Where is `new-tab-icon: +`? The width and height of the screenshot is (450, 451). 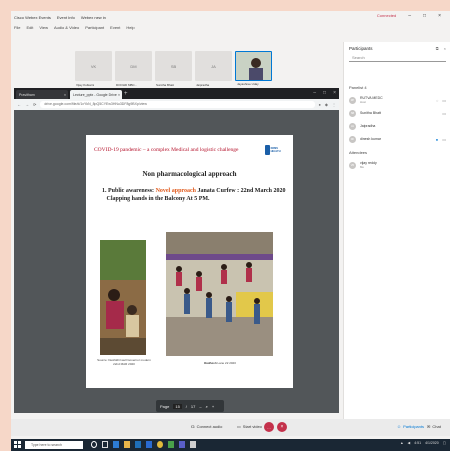
new-tab-icon: + is located at coordinates (126, 94).